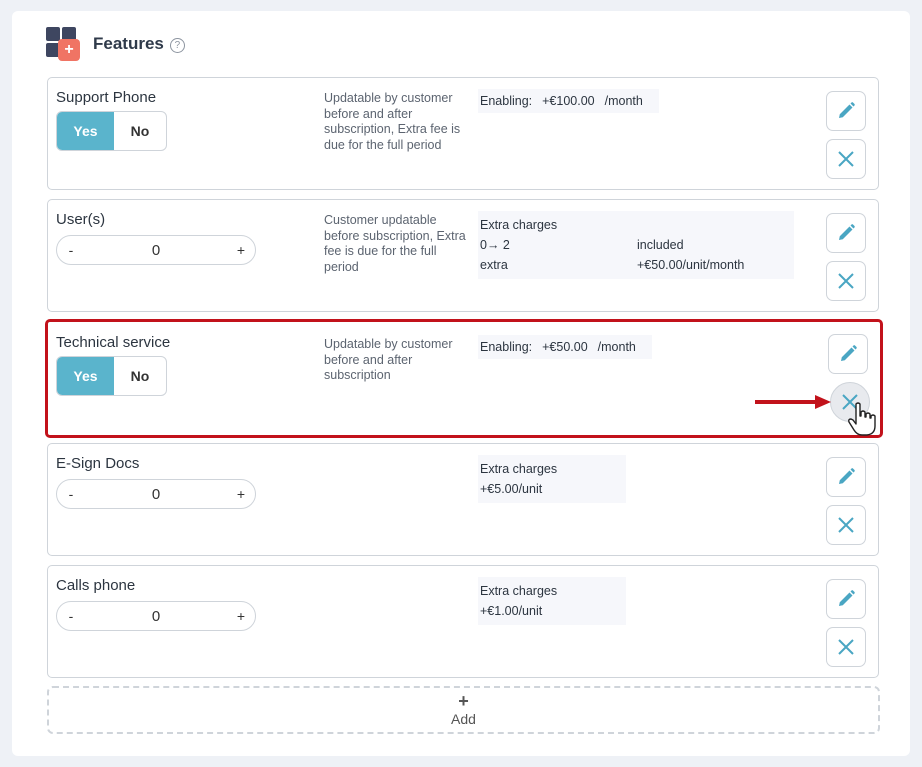 This screenshot has width=922, height=767. I want to click on feature-name: Technical service, so click(113, 342).